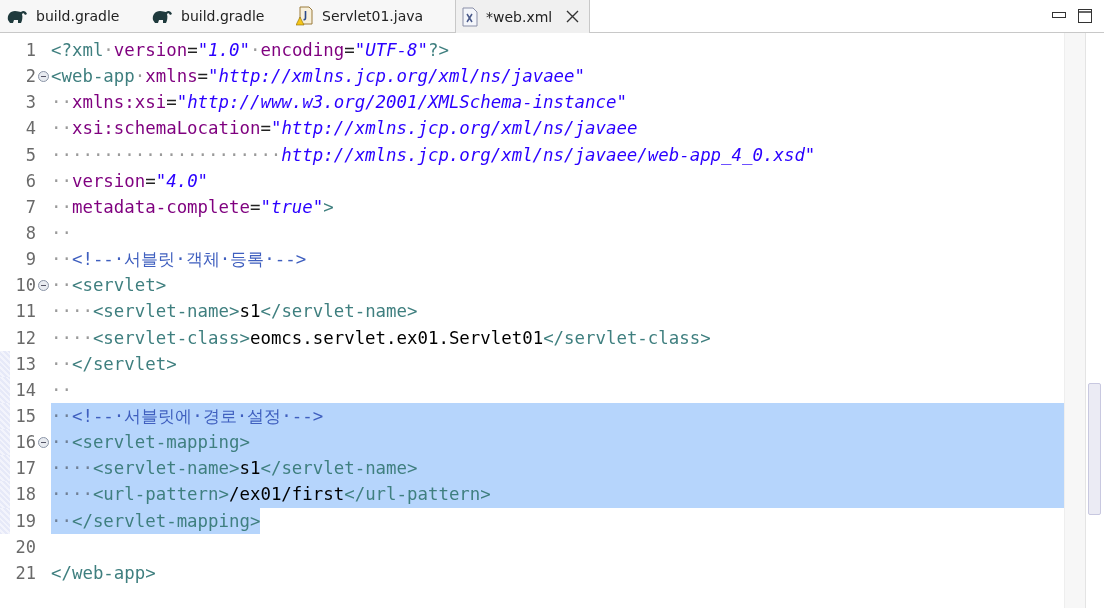 Image resolution: width=1104 pixels, height=608 pixels. I want to click on element-text: eomcs.servlet.ex01.Servlet01, so click(396, 337).